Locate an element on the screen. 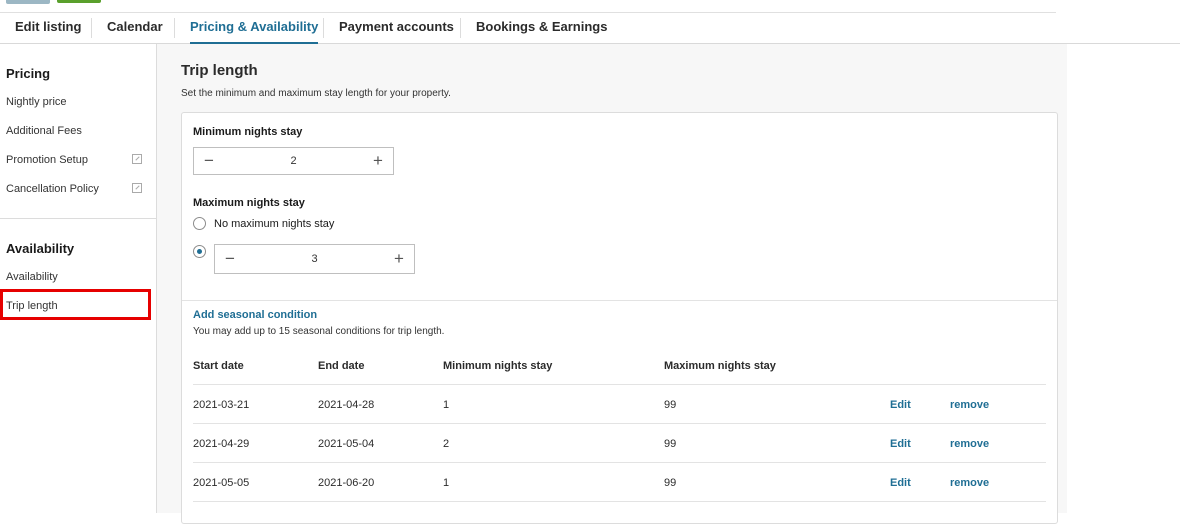  tab-edit-listing: Edit listing is located at coordinates (48, 28).